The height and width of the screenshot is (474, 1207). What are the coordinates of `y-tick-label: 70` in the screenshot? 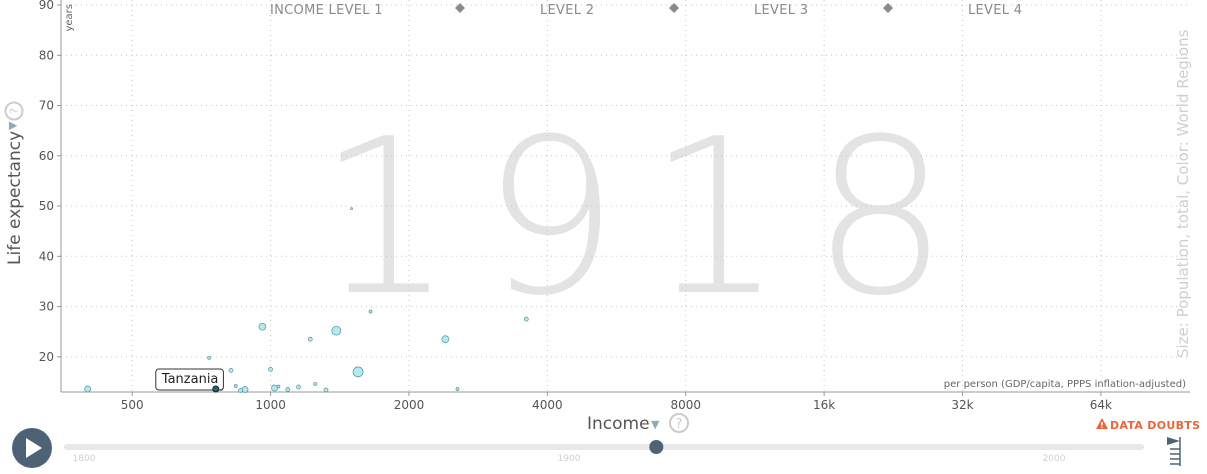 It's located at (46, 106).